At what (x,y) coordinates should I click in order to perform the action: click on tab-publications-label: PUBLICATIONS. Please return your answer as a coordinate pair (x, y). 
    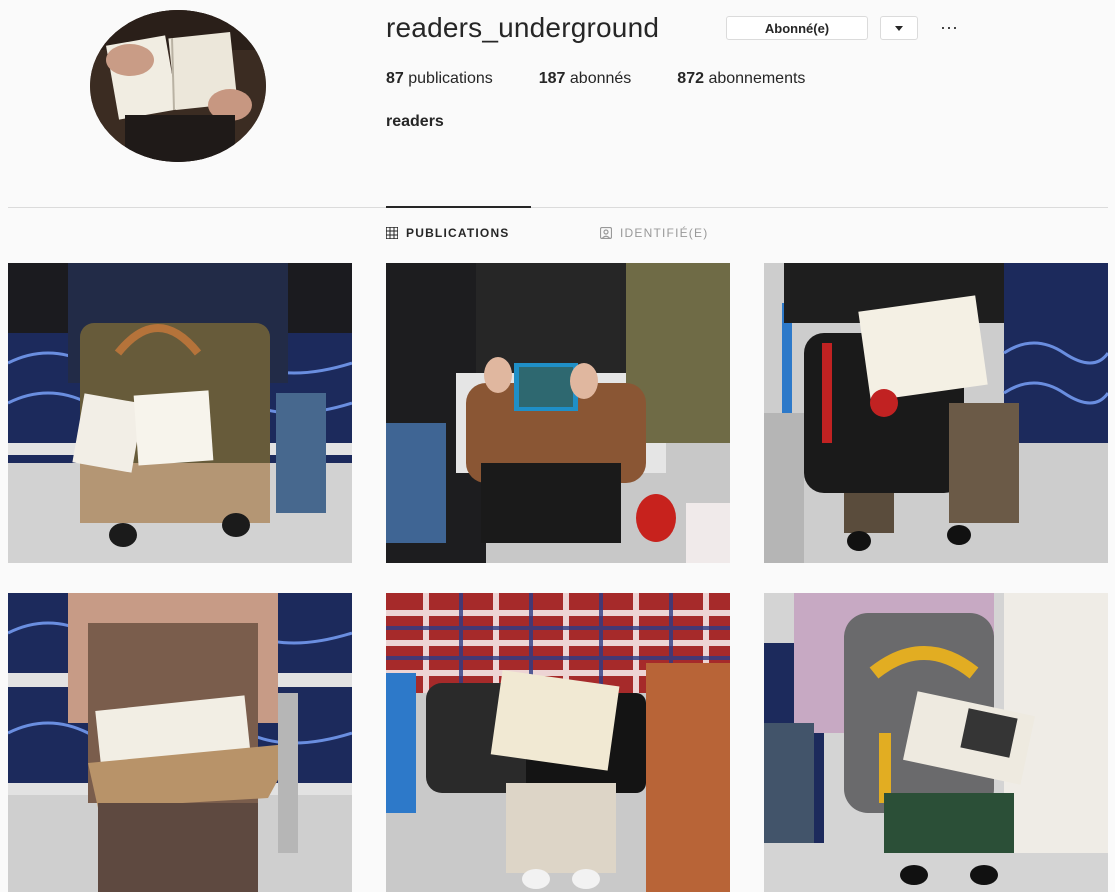
    Looking at the image, I should click on (458, 233).